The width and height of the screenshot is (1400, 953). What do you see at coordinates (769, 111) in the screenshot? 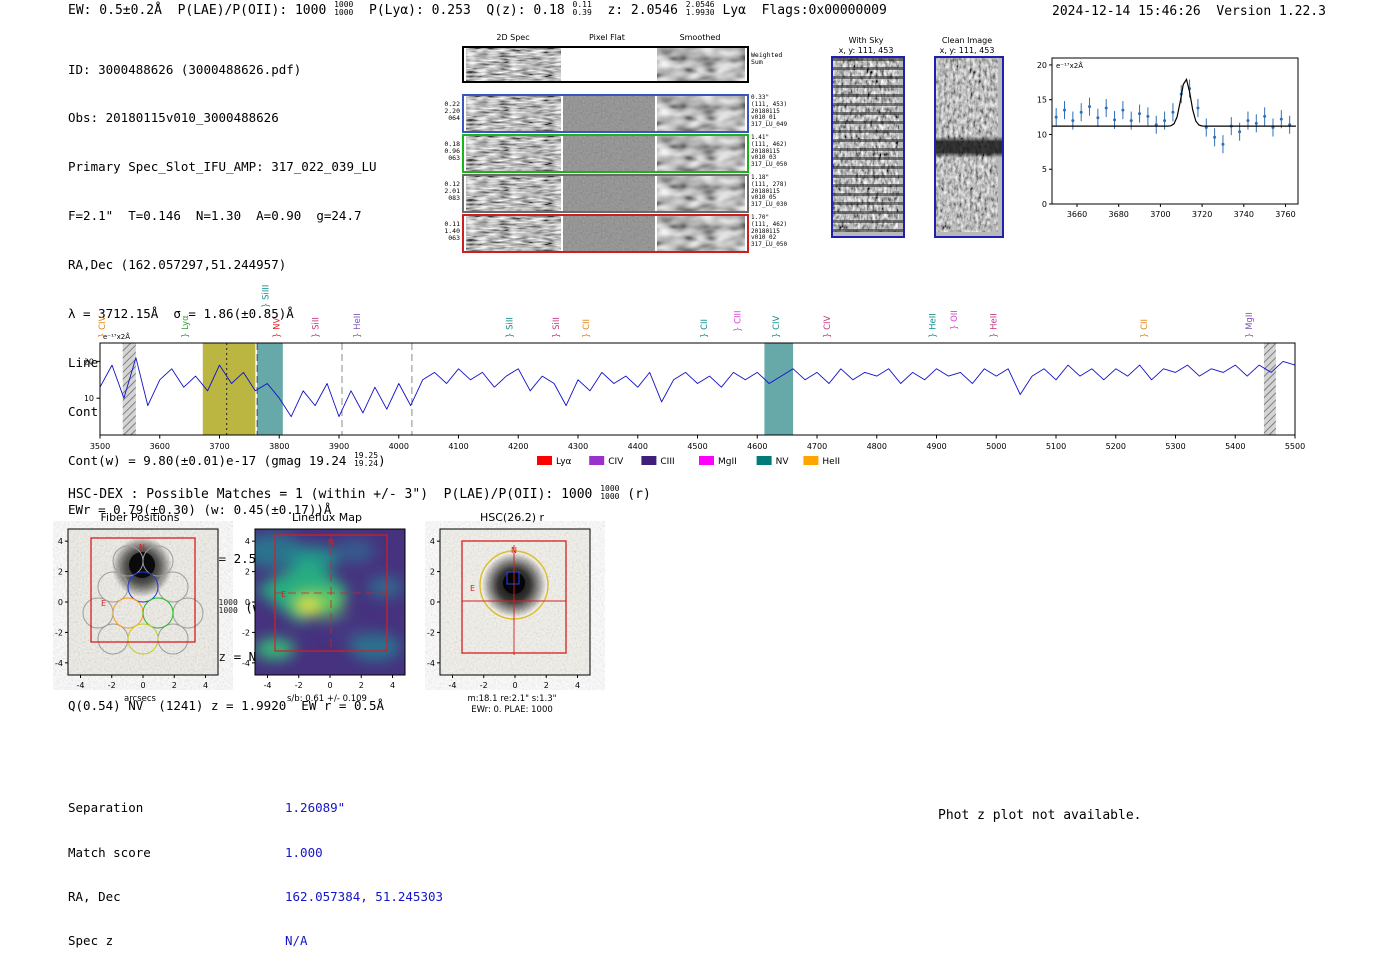
I see `fiber-annotation: 0.33" (111, 453) 20180115 v010_01 317_LU_049` at bounding box center [769, 111].